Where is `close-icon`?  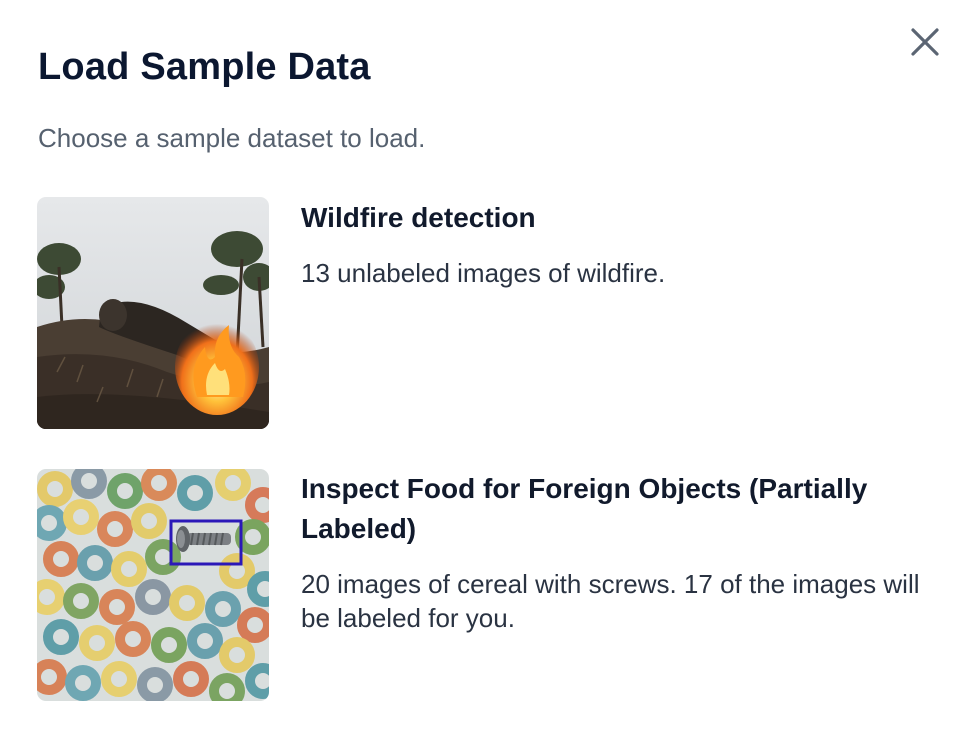
close-icon is located at coordinates (925, 42).